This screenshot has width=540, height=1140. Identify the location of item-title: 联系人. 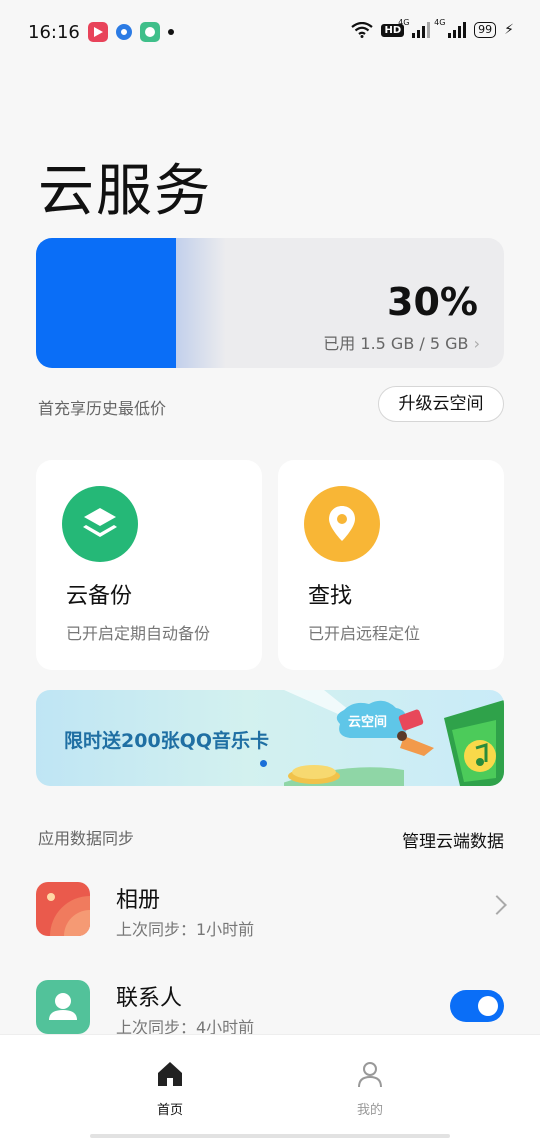
(149, 998).